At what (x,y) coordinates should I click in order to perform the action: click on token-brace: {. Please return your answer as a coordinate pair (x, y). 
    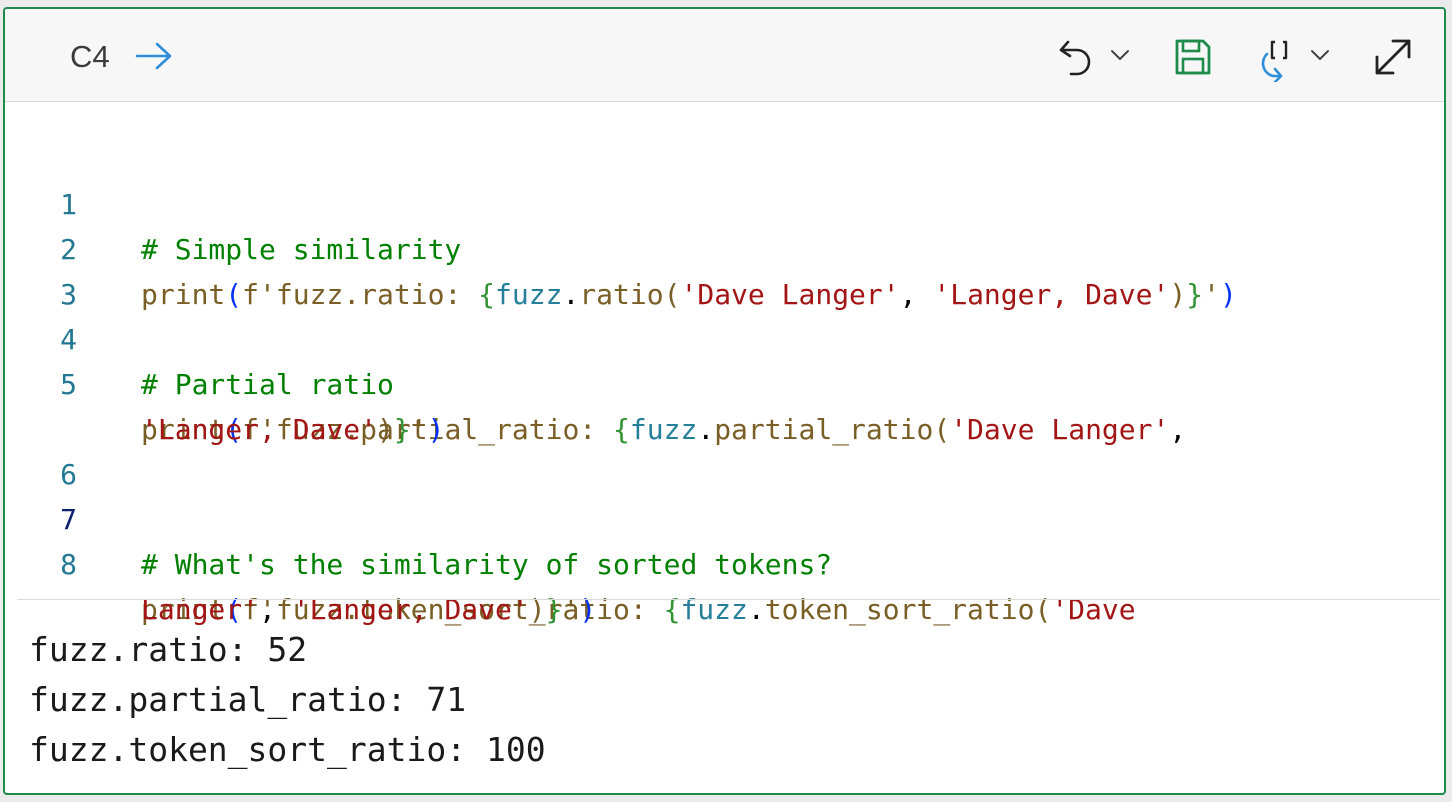
    Looking at the image, I should click on (672, 609).